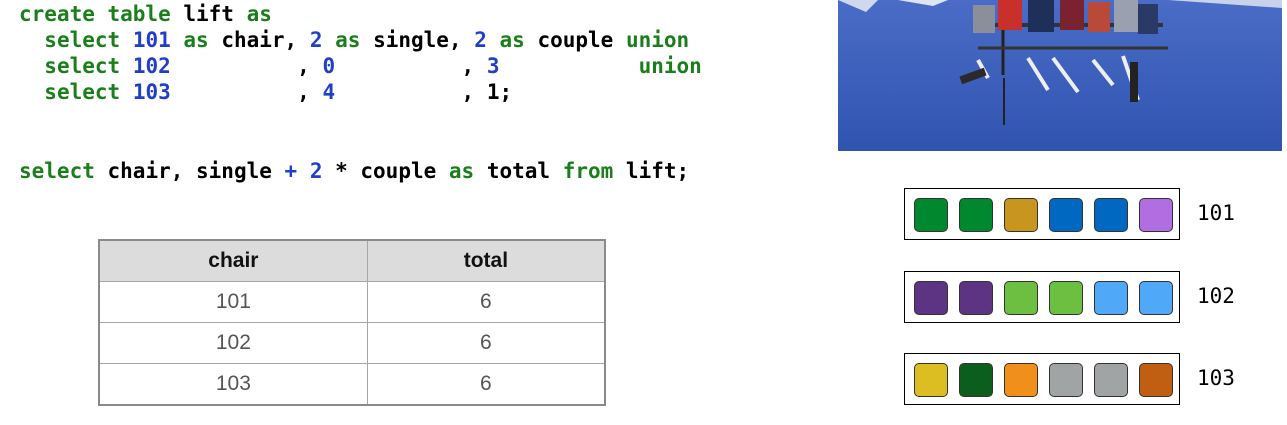 Image resolution: width=1287 pixels, height=425 pixels. Describe the element at coordinates (233, 302) in the screenshot. I see `table-cell-chair: 101` at that location.